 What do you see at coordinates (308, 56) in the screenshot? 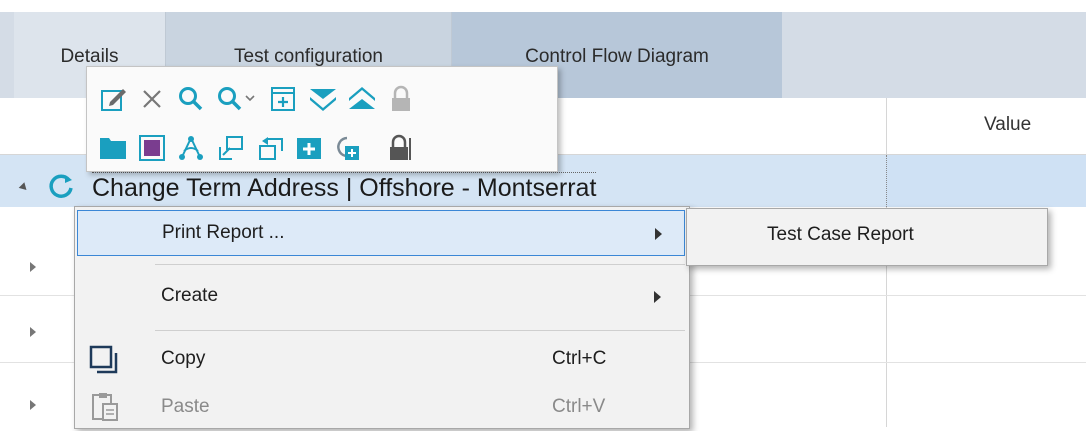
I see `tab-label: Test configuration` at bounding box center [308, 56].